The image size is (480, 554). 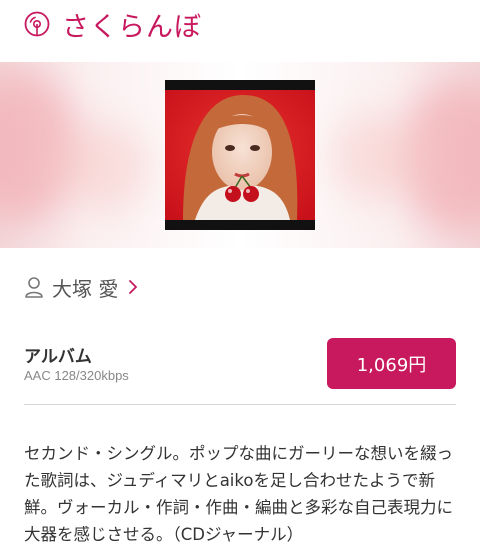 I want to click on artist-link: 大塚 愛, so click(x=81, y=287).